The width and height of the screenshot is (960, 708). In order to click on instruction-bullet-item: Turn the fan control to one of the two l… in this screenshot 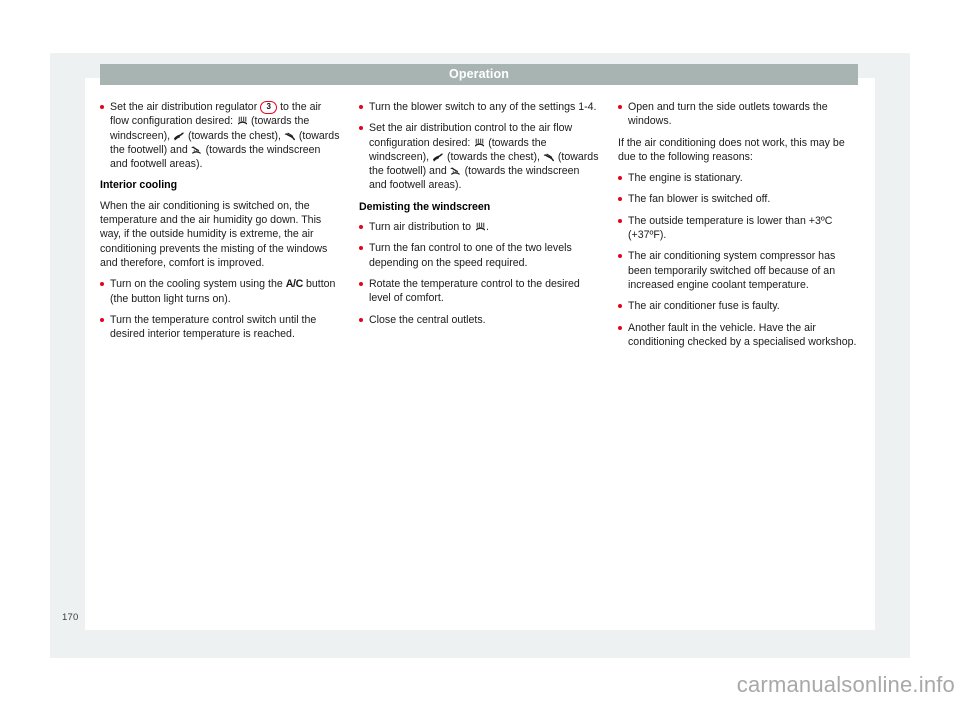, I will do `click(479, 255)`.